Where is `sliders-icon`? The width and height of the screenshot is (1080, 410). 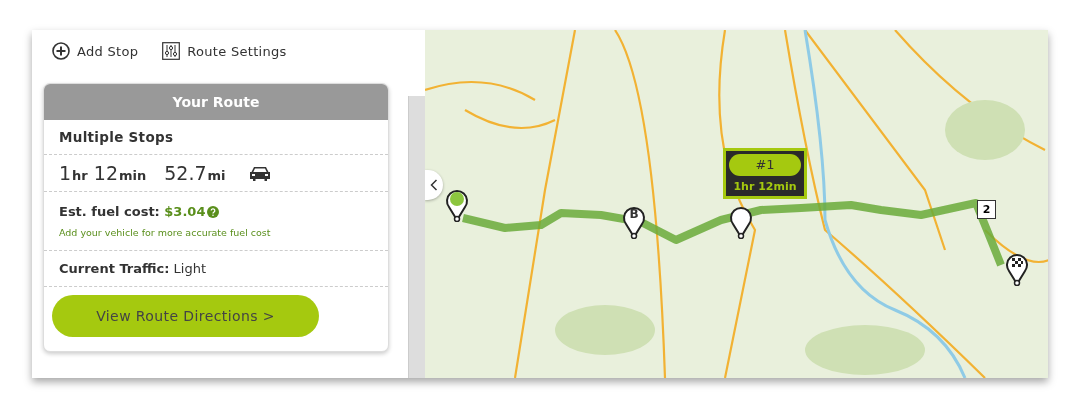
sliders-icon is located at coordinates (171, 51).